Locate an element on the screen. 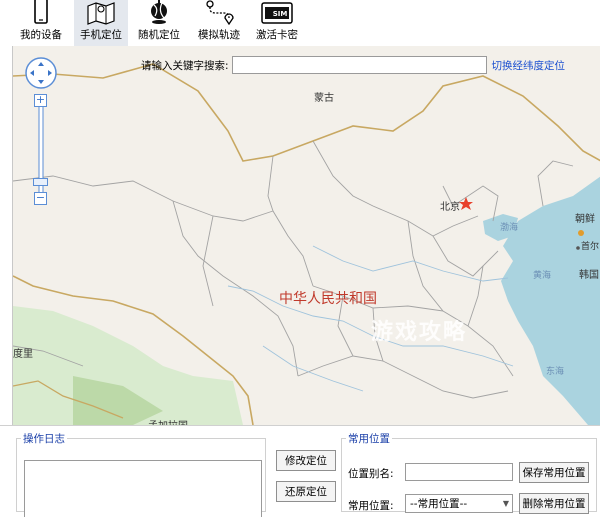  modify-location-button: 修改定位 is located at coordinates (306, 460).